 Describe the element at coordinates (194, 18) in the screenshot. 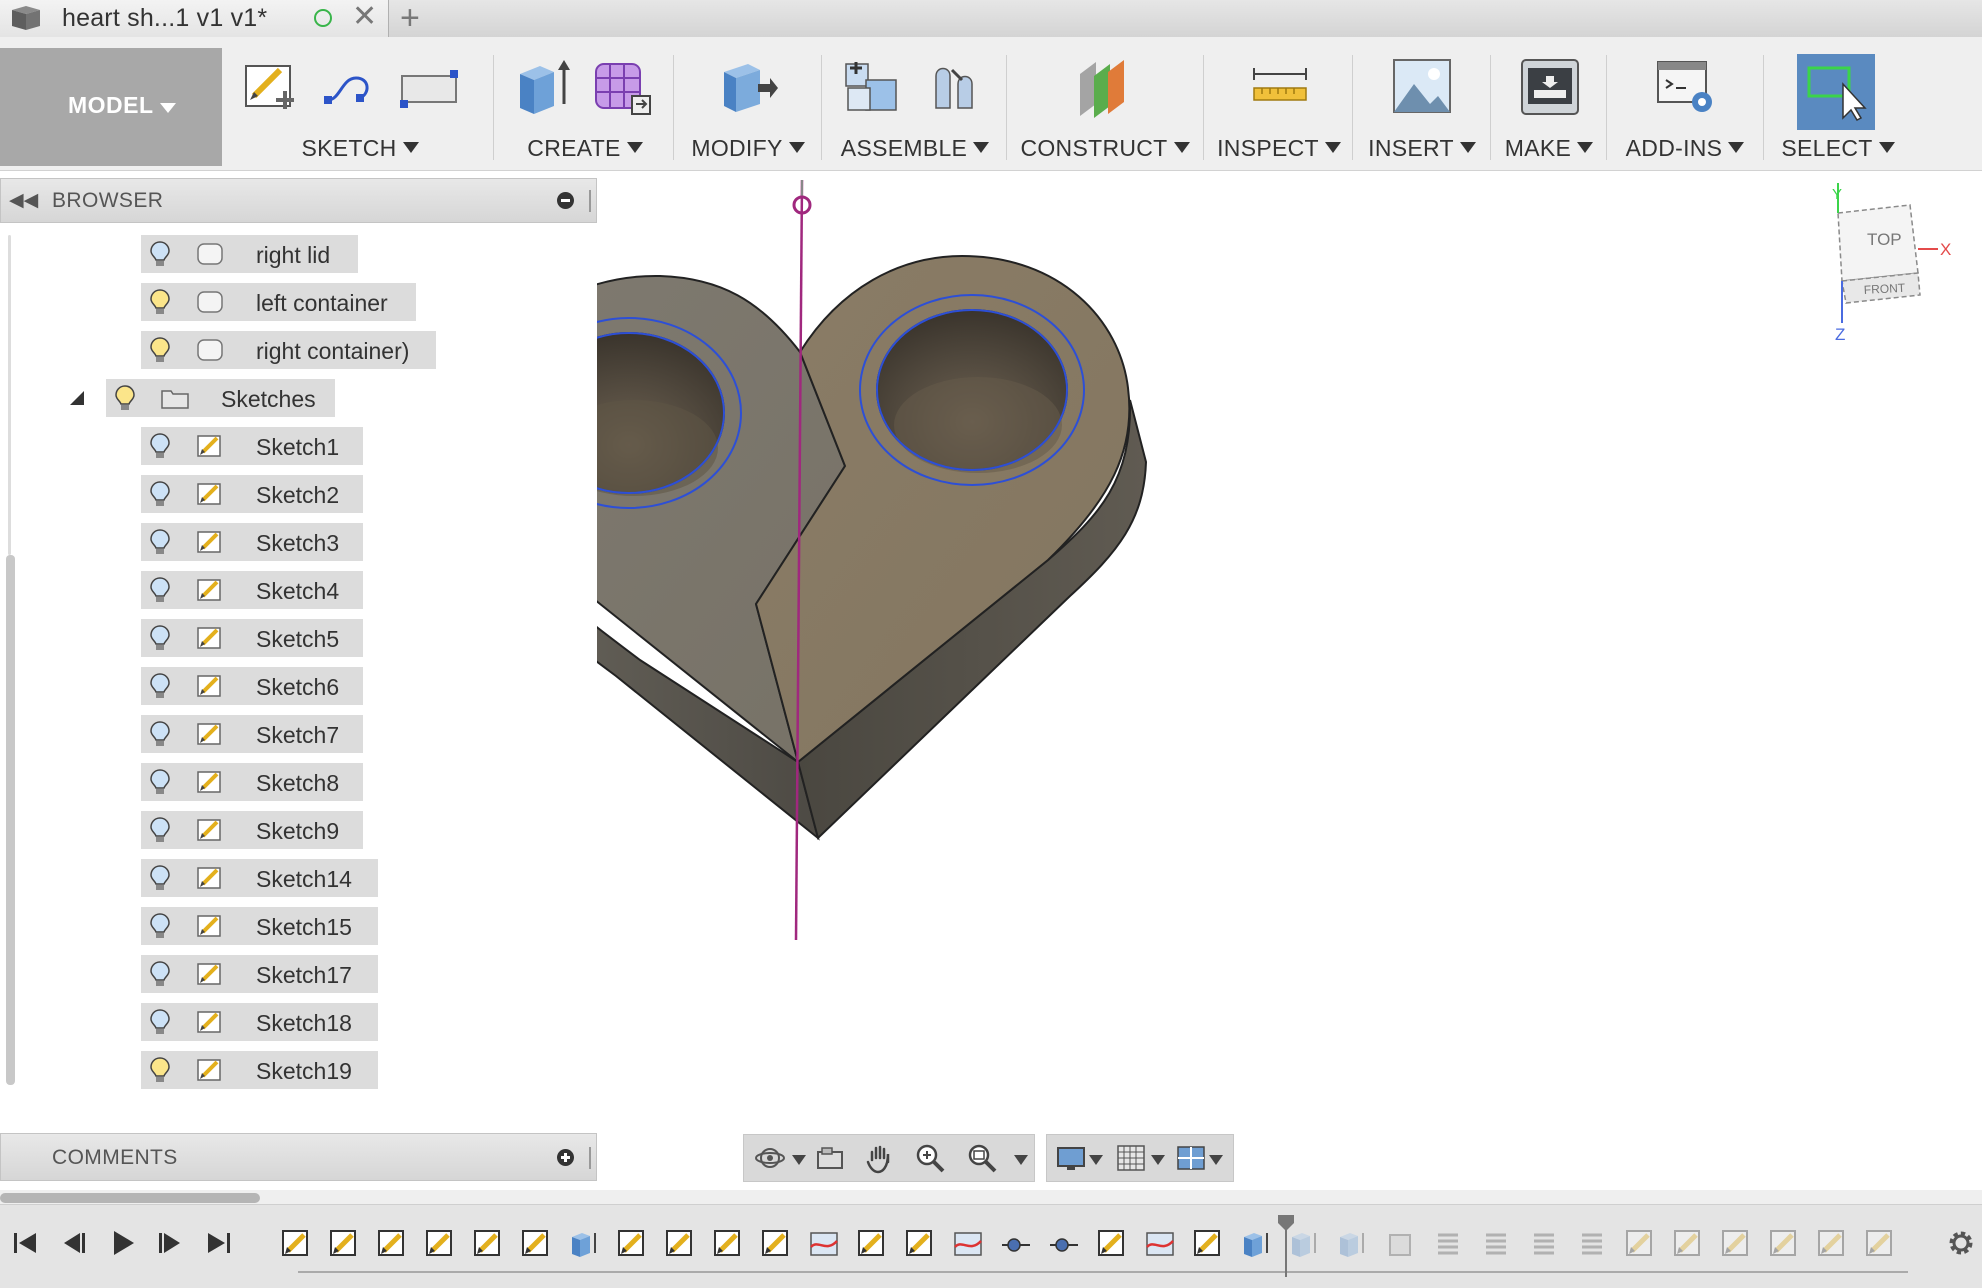

I see `document-tab: heart sh...1 v1 v1* ✕` at that location.